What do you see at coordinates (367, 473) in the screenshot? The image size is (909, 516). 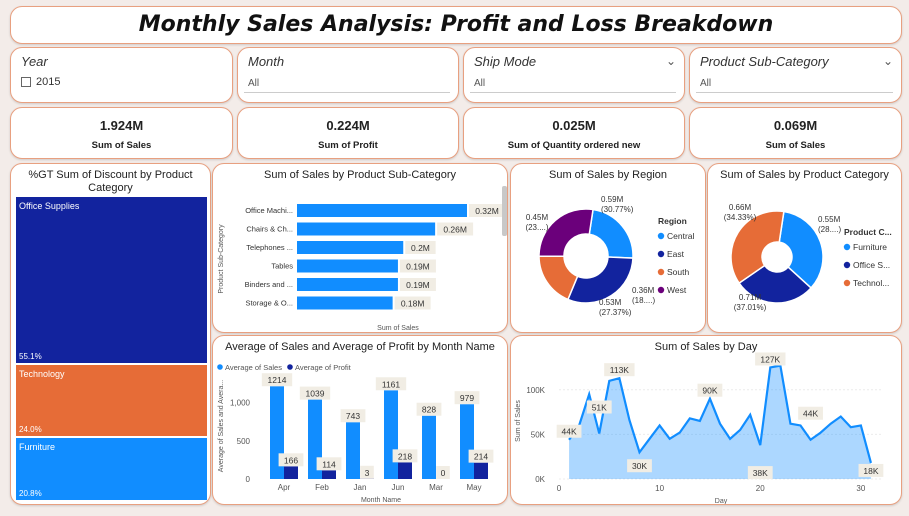 I see `column-value-label: 3` at bounding box center [367, 473].